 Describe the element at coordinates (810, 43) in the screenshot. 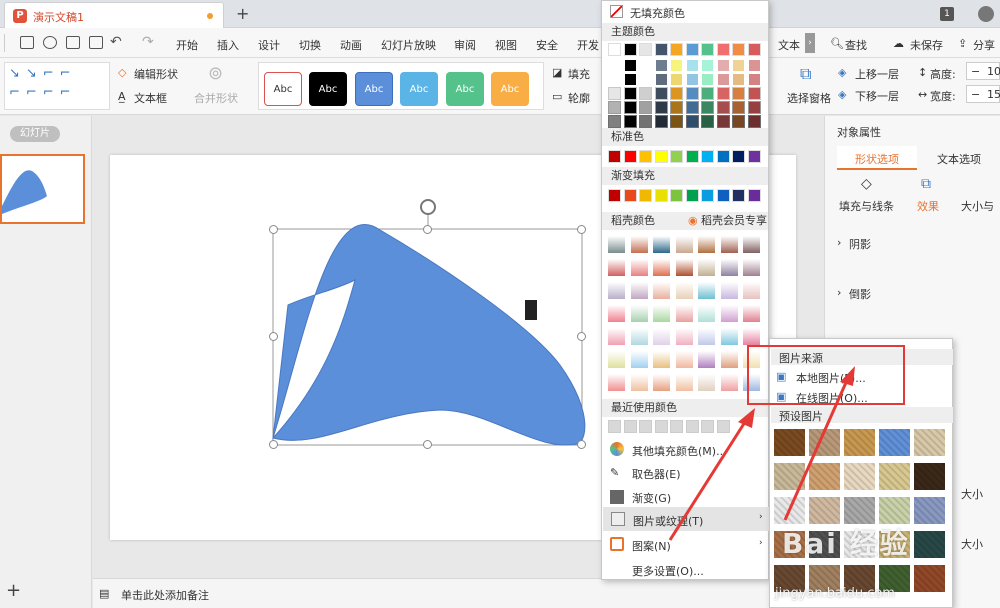

I see `chevron-right-icon: ›` at that location.